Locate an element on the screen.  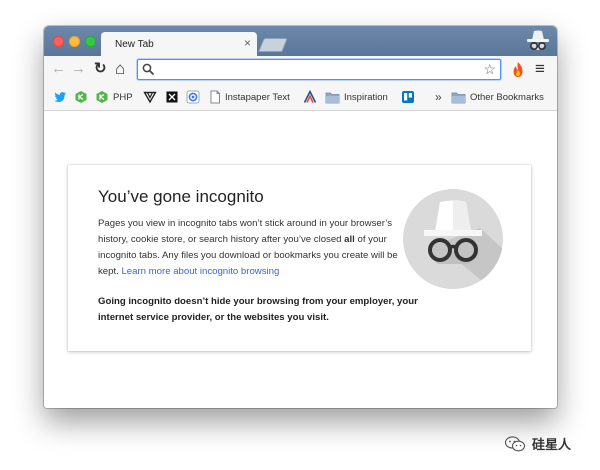
bookmark-twitter is located at coordinates (62, 97).